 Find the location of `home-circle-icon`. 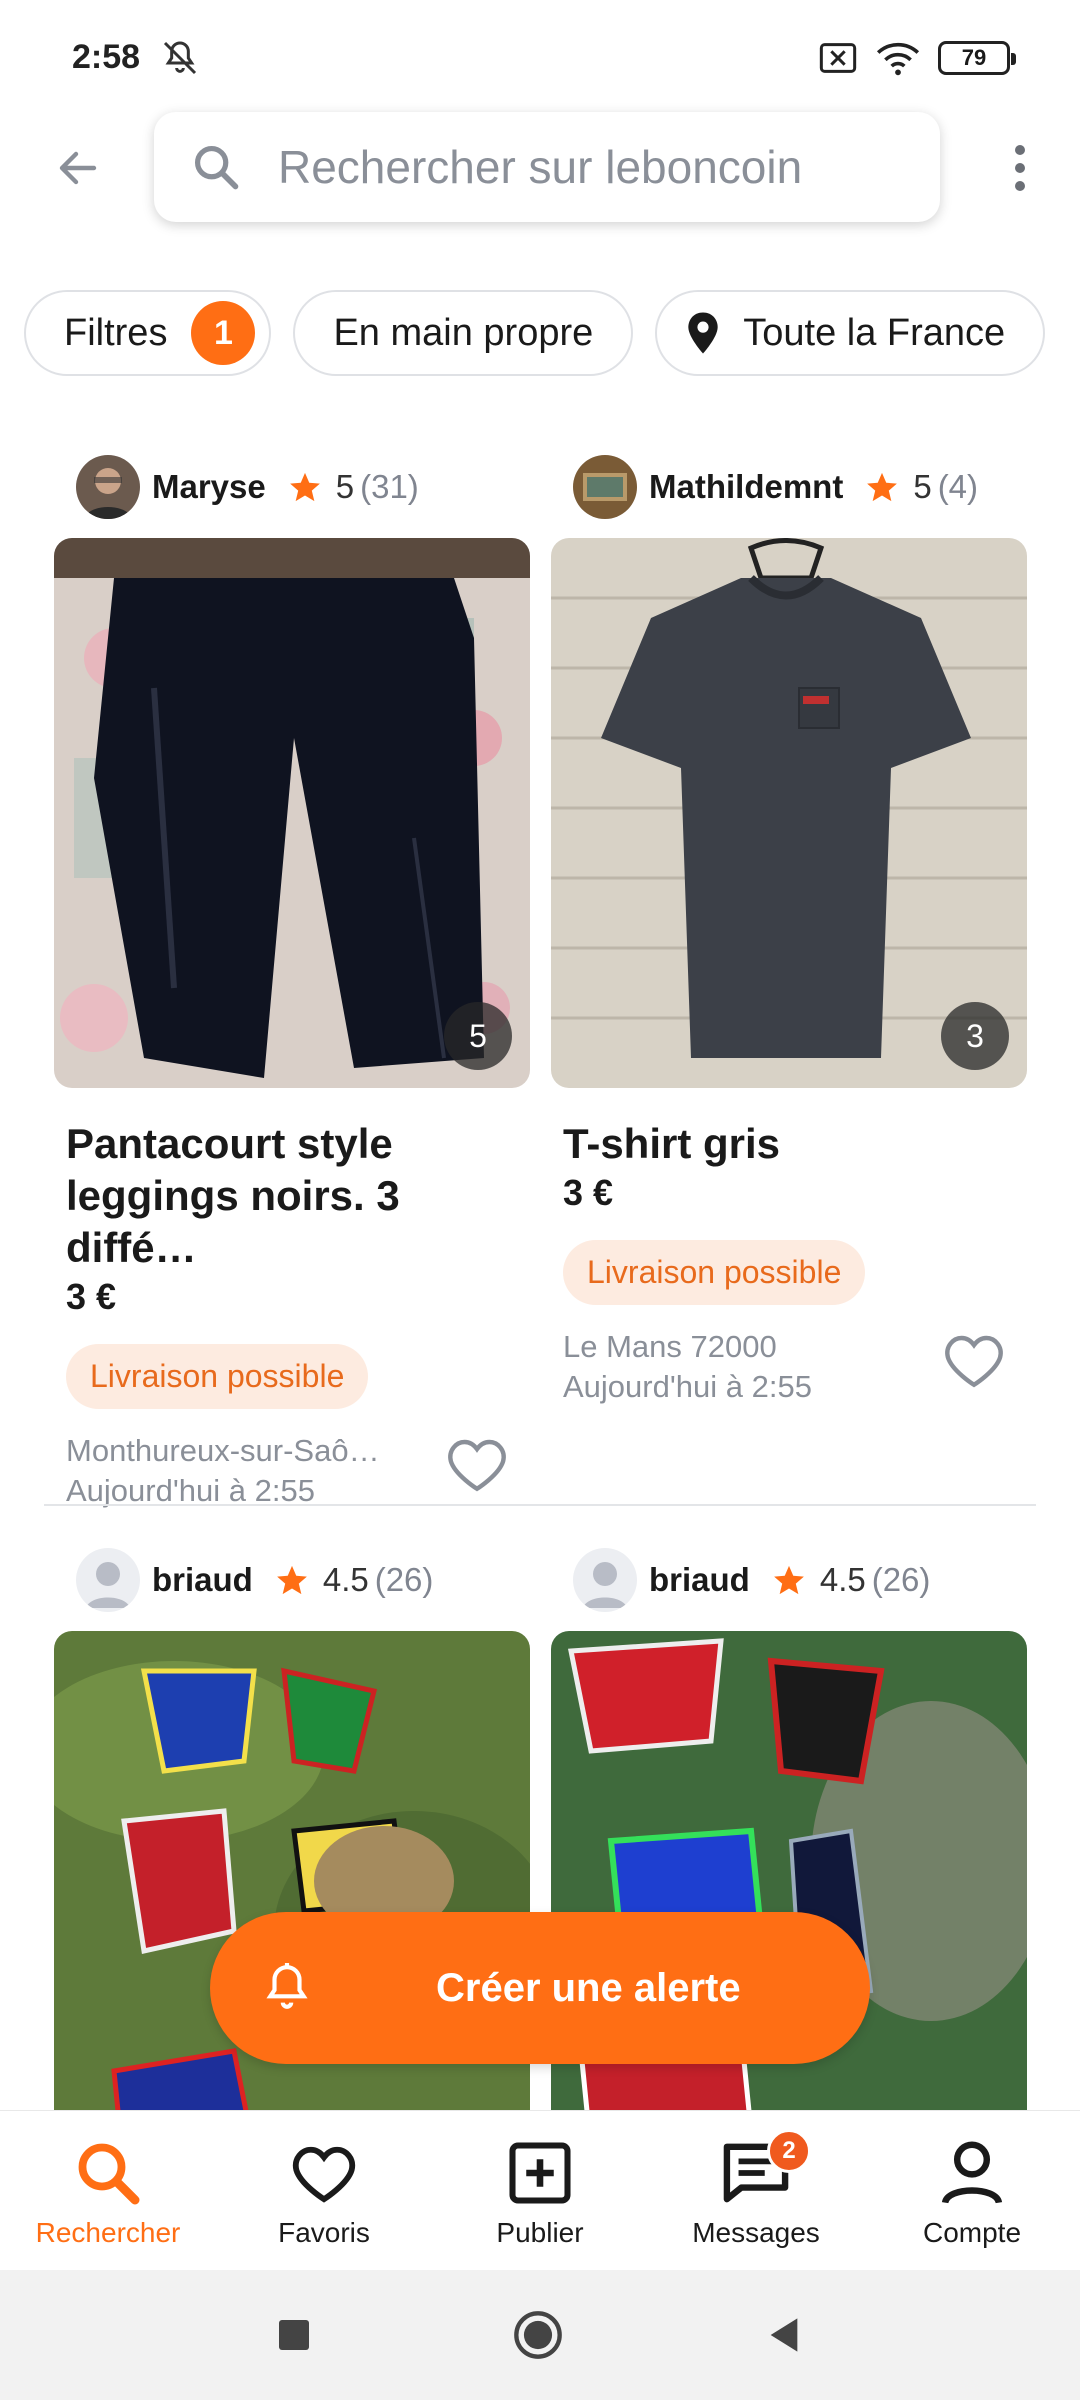

home-circle-icon is located at coordinates (538, 2335).